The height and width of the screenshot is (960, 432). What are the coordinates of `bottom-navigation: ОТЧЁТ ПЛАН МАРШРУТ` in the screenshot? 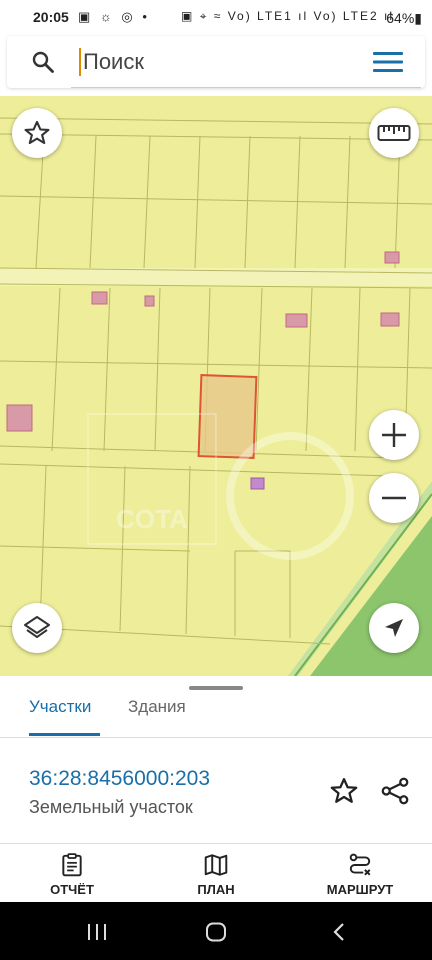 It's located at (216, 873).